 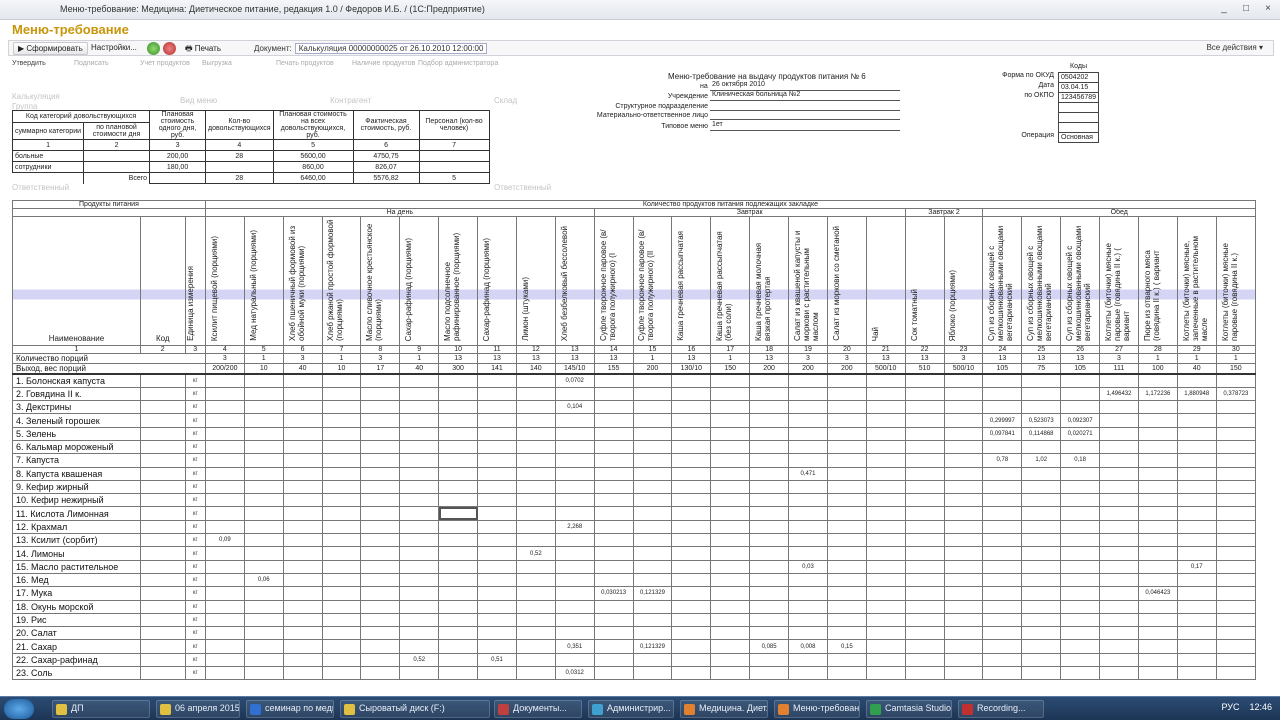 I want to click on tab-products: Учет продуктов, so click(x=165, y=63).